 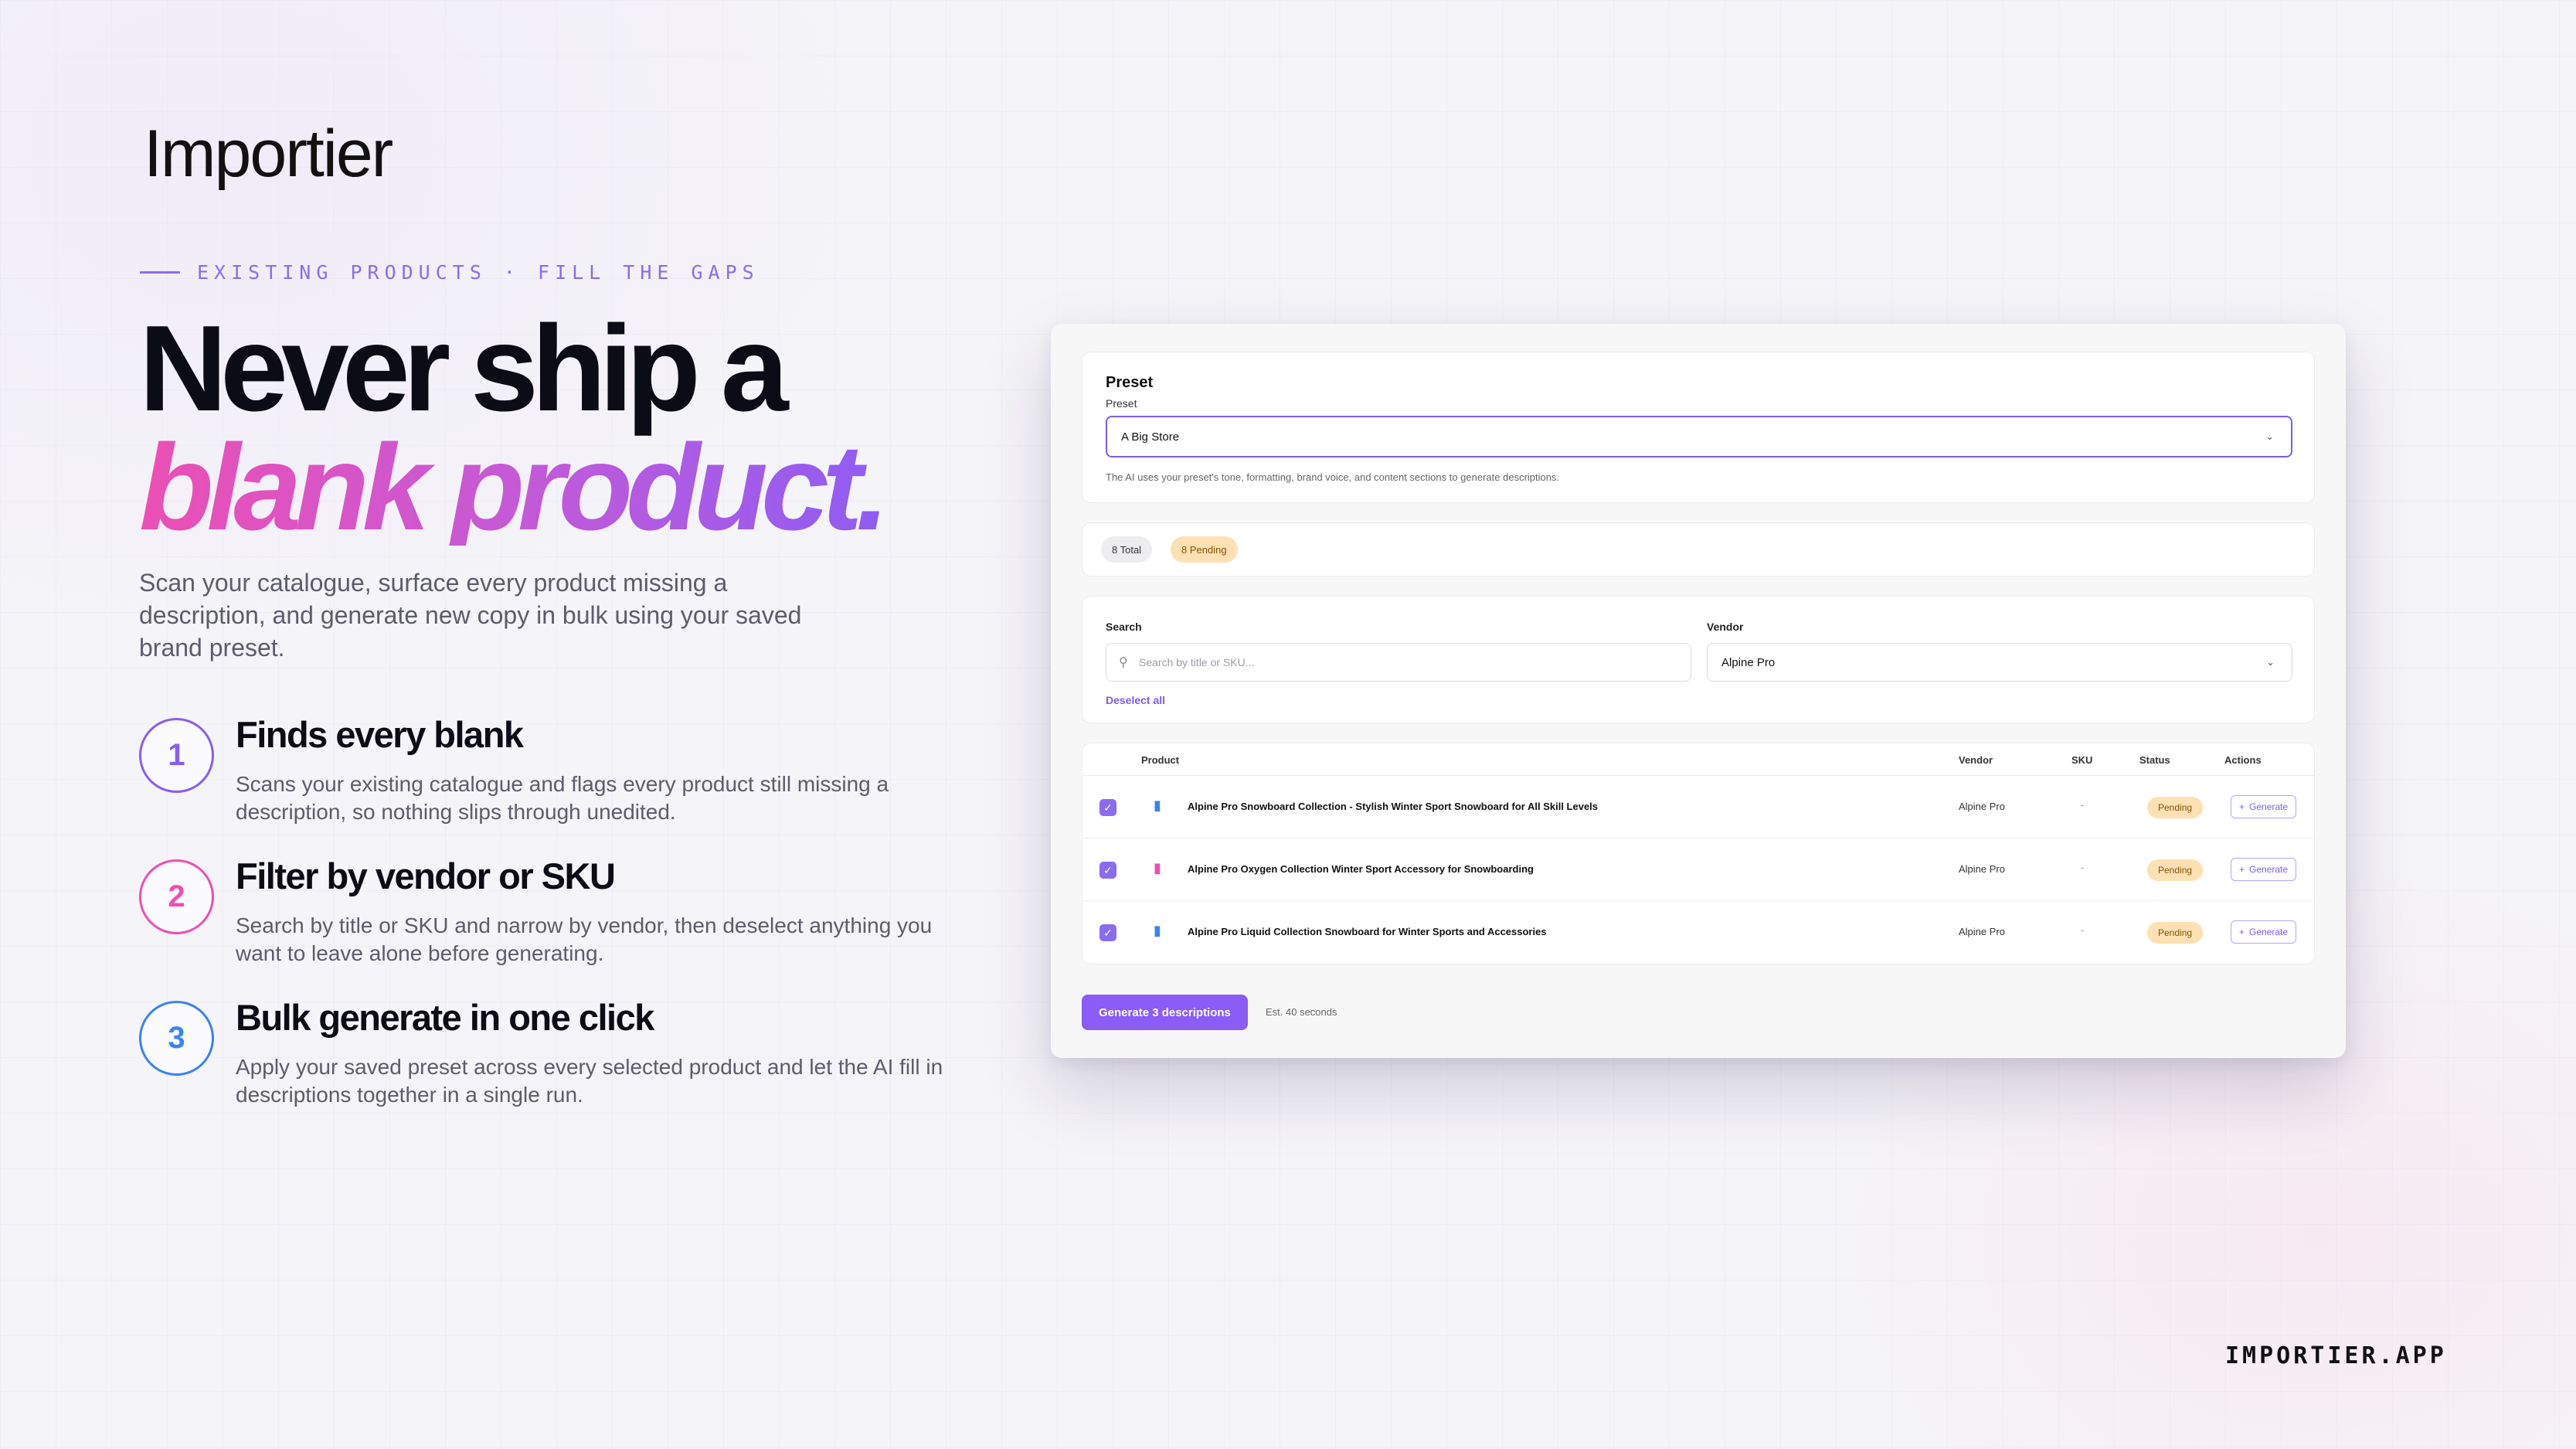 What do you see at coordinates (1130, 383) in the screenshot?
I see `preset-heading: Preset` at bounding box center [1130, 383].